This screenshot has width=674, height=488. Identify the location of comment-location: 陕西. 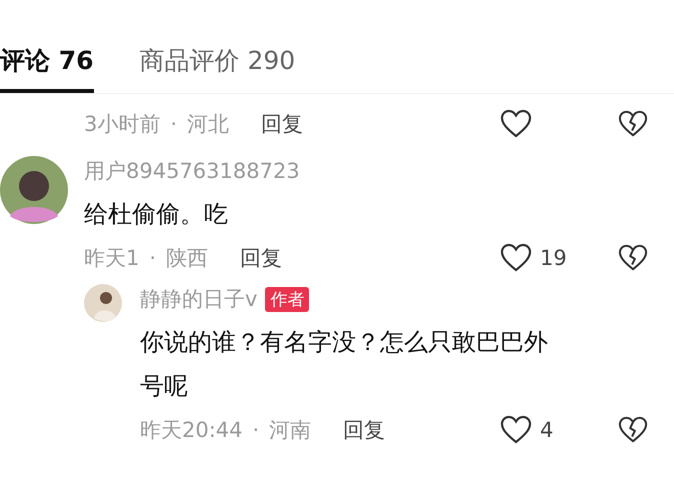
(187, 258).